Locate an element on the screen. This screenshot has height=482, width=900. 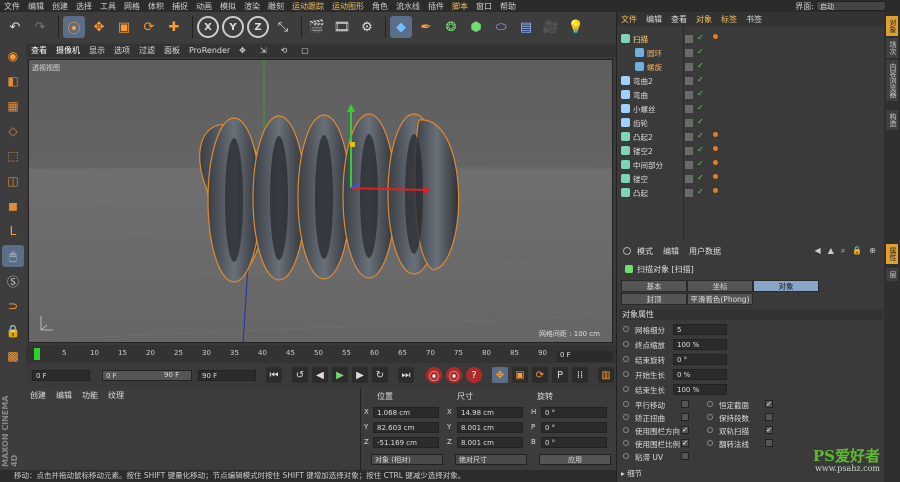
x-axis-icon: X is located at coordinates (208, 27).